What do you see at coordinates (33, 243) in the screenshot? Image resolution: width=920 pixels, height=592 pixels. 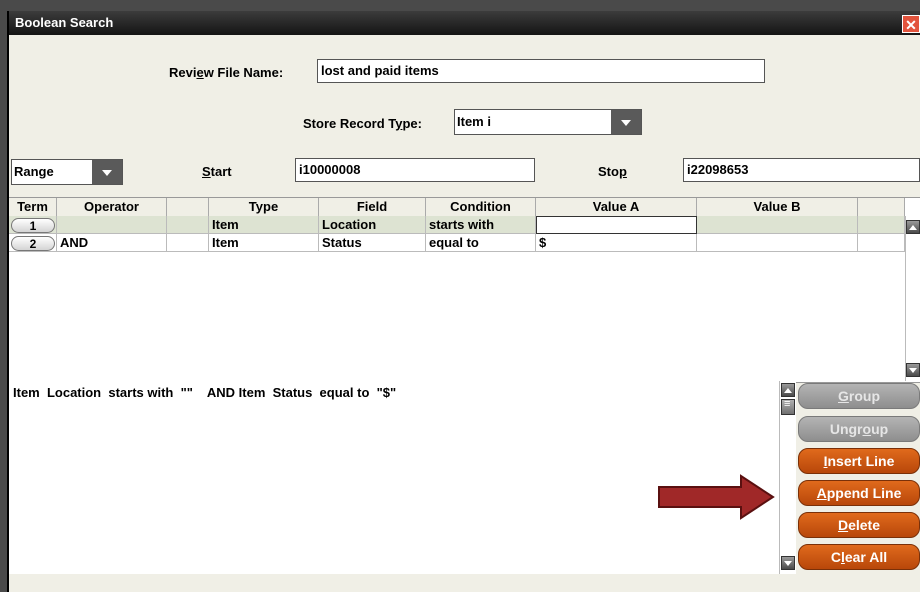 I see `term-number-button: 2` at bounding box center [33, 243].